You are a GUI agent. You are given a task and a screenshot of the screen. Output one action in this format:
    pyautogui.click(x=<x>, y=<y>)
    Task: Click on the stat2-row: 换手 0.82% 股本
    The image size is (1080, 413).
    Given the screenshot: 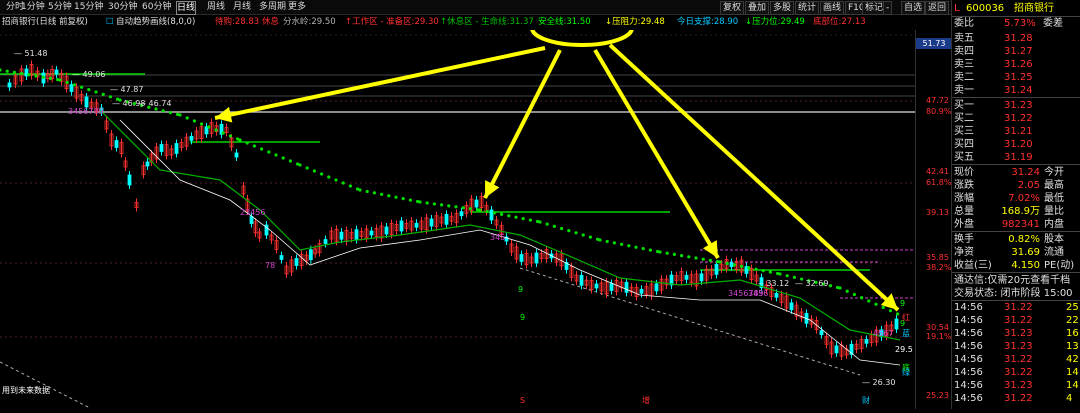 What is the action you would take?
    pyautogui.click(x=1016, y=239)
    